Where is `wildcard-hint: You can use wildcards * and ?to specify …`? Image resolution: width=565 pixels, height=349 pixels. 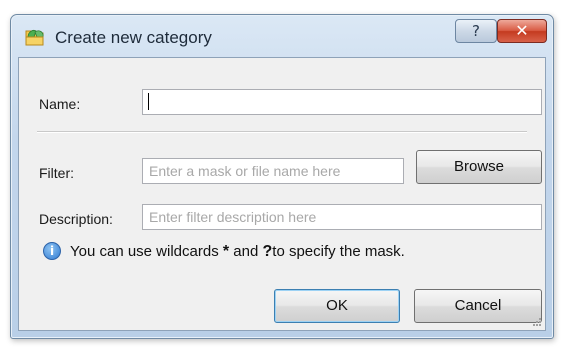 wildcard-hint: You can use wildcards * and ?to specify … is located at coordinates (237, 252).